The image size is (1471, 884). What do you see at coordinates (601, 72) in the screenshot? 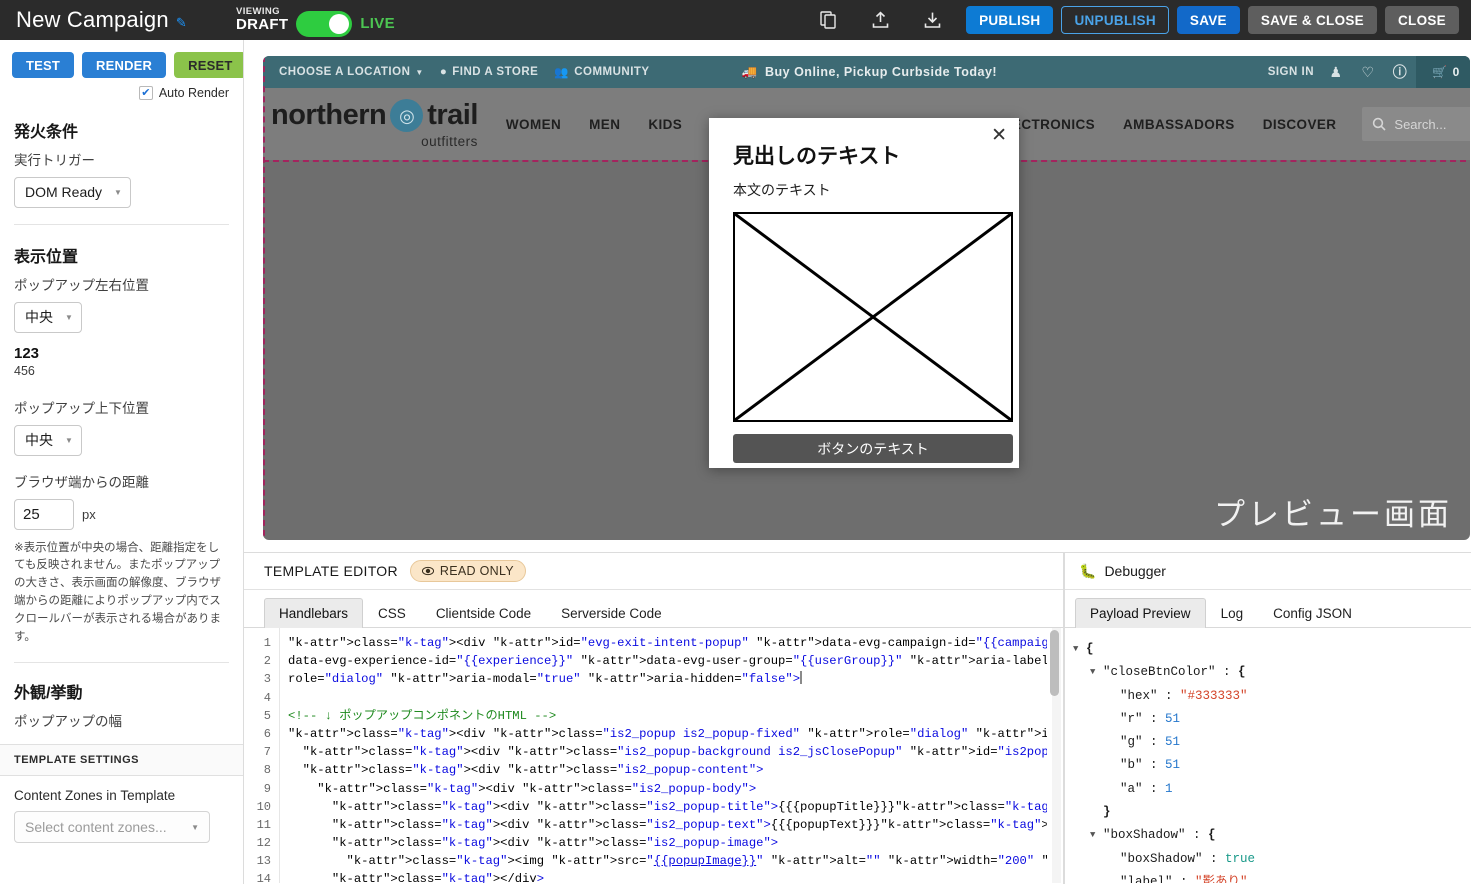
I see `utility-community: 👥 COMMUNITY` at bounding box center [601, 72].